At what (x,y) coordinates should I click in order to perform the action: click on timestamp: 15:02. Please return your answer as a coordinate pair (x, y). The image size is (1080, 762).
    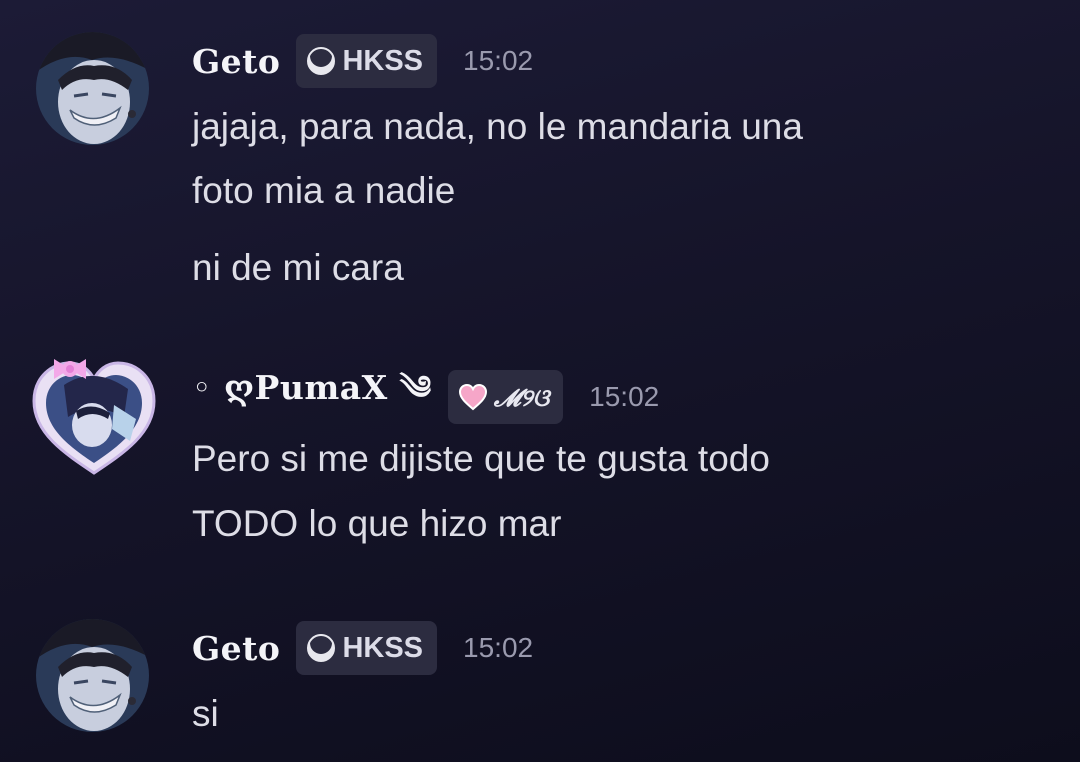
    Looking at the image, I should click on (498, 647).